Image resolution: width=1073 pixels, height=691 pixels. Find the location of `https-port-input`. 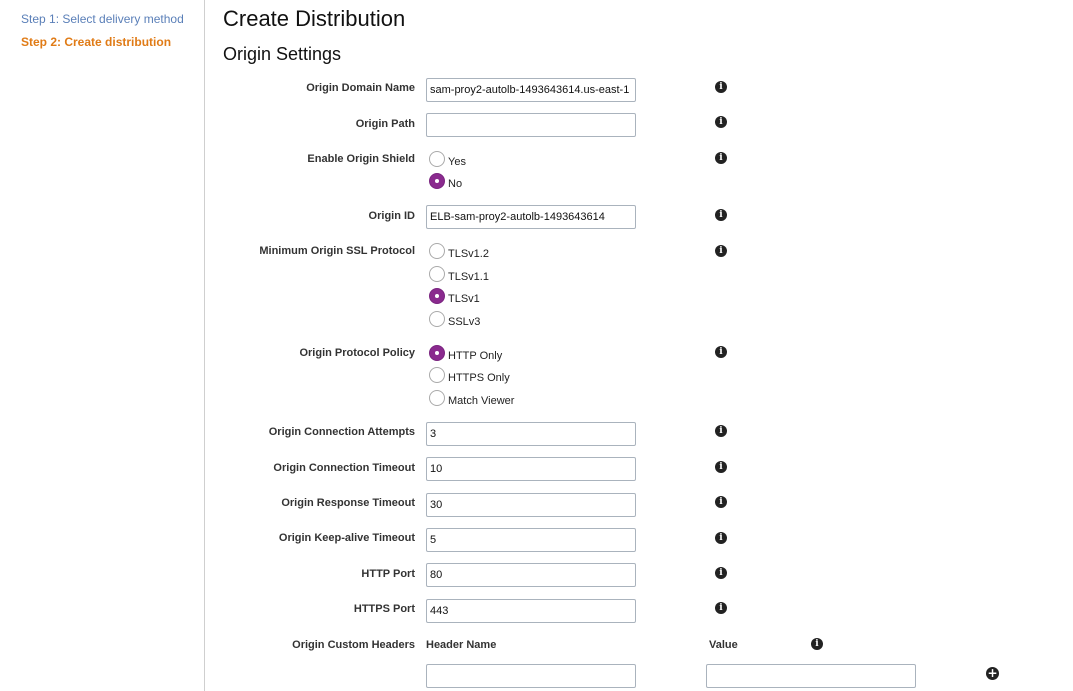

https-port-input is located at coordinates (531, 611).